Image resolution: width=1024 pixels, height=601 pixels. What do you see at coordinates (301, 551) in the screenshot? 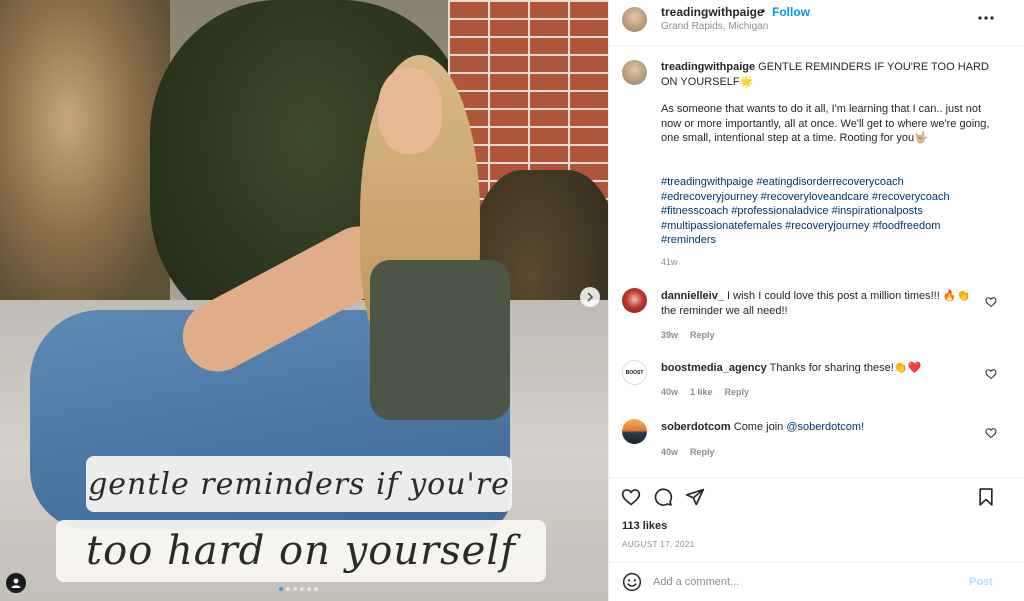
I see `photo-text-line-2: too hard on yourself` at bounding box center [301, 551].